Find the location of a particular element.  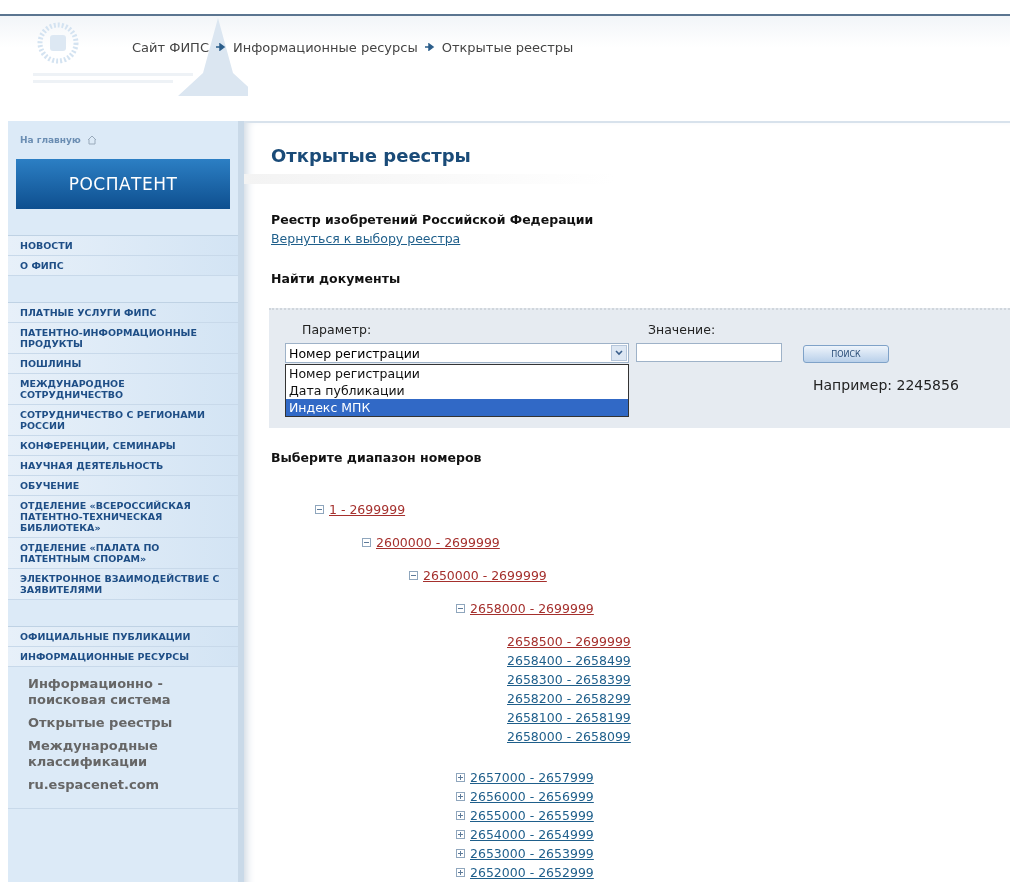

sidebar-item: ИНФОРМАЦИОННЫЕ РЕСУРСЫ is located at coordinates (123, 657).